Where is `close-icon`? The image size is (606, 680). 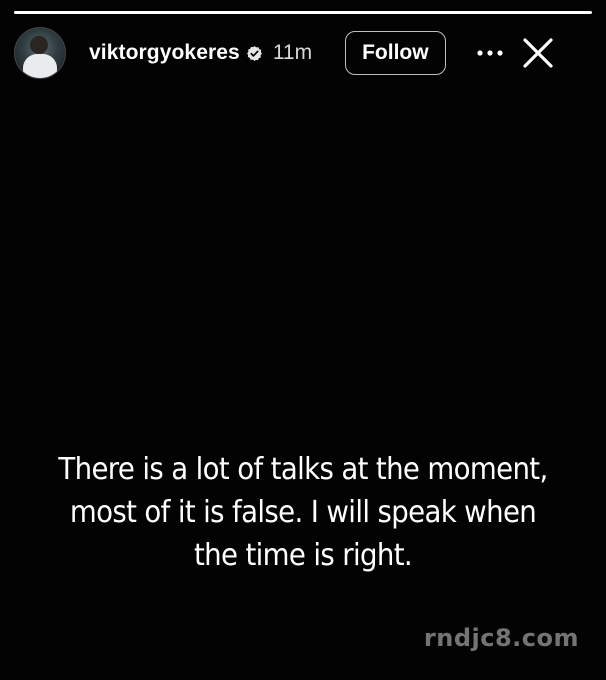
close-icon is located at coordinates (538, 53).